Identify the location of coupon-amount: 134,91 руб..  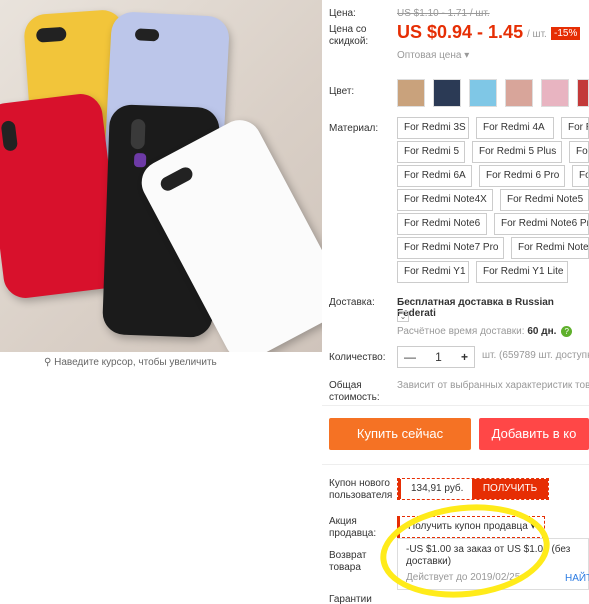
(435, 489).